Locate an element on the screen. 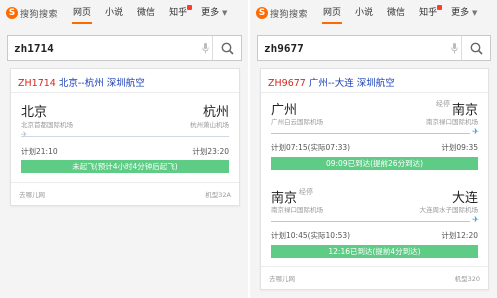 This screenshot has width=497, height=298. aircraft-type: 机型320 is located at coordinates (467, 279).